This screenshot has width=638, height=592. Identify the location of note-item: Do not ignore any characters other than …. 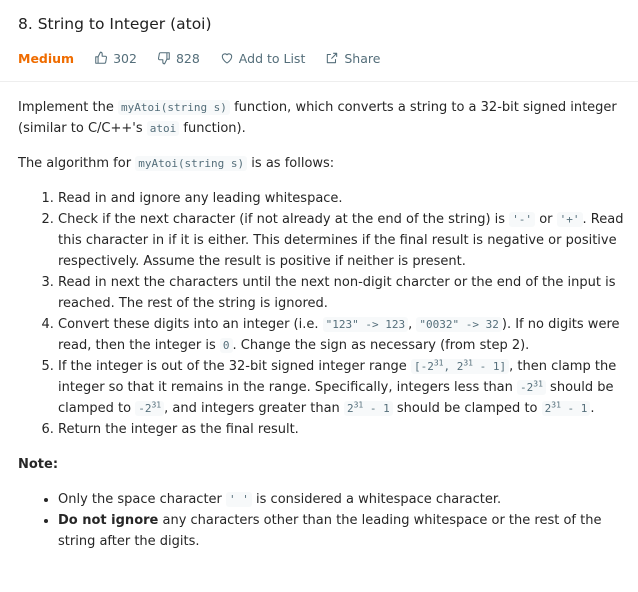
(347, 531).